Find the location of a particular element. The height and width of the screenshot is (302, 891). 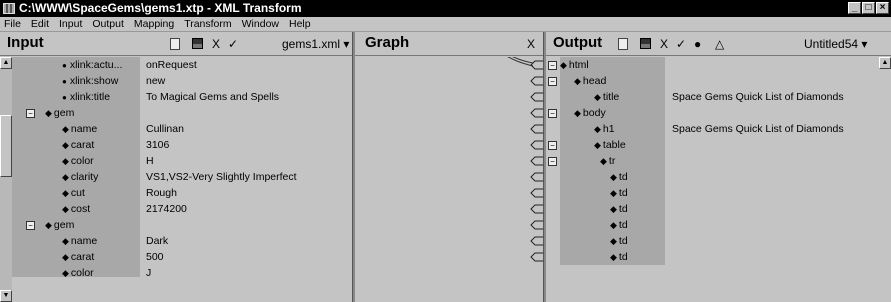

element-label: head is located at coordinates (590, 81).